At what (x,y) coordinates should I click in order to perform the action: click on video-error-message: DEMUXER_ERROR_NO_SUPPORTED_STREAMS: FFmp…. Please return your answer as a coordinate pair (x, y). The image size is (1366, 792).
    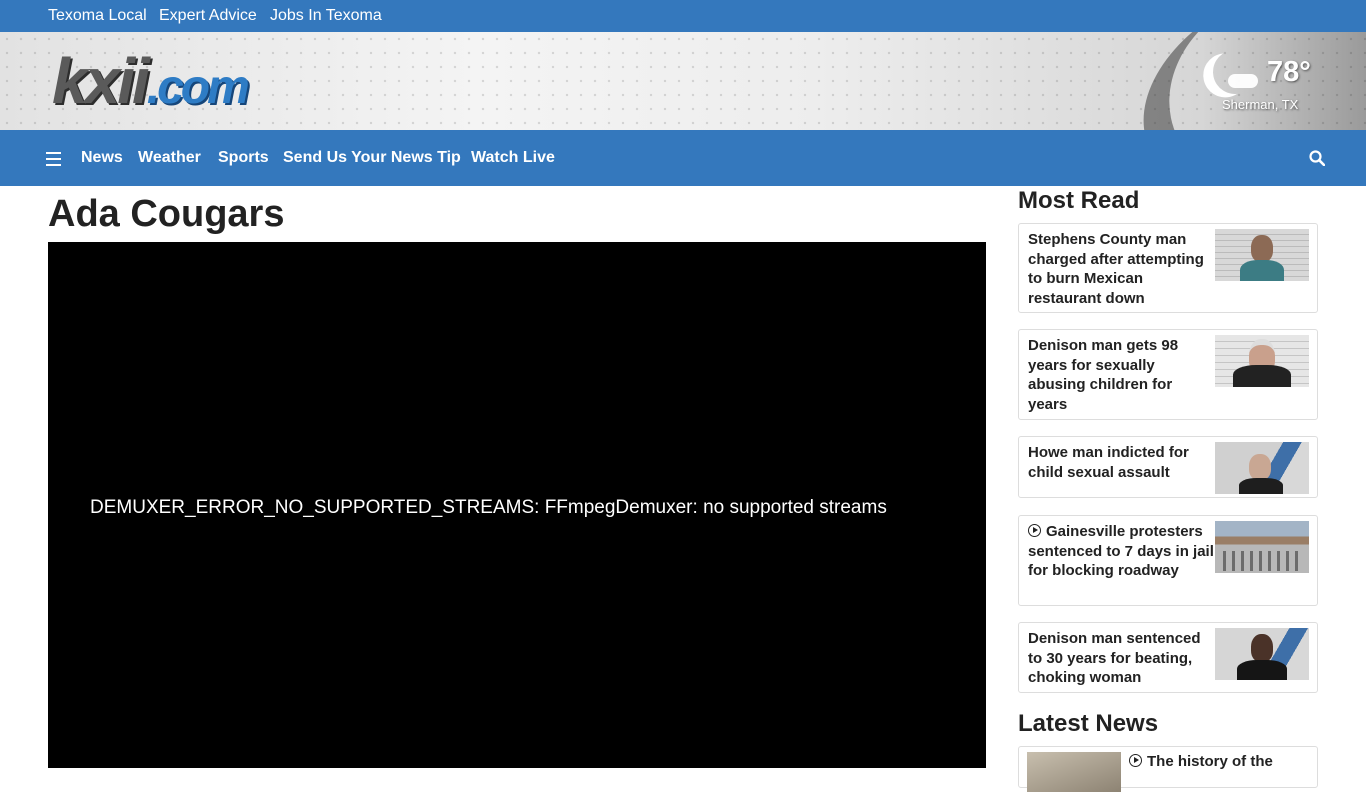
    Looking at the image, I should click on (488, 507).